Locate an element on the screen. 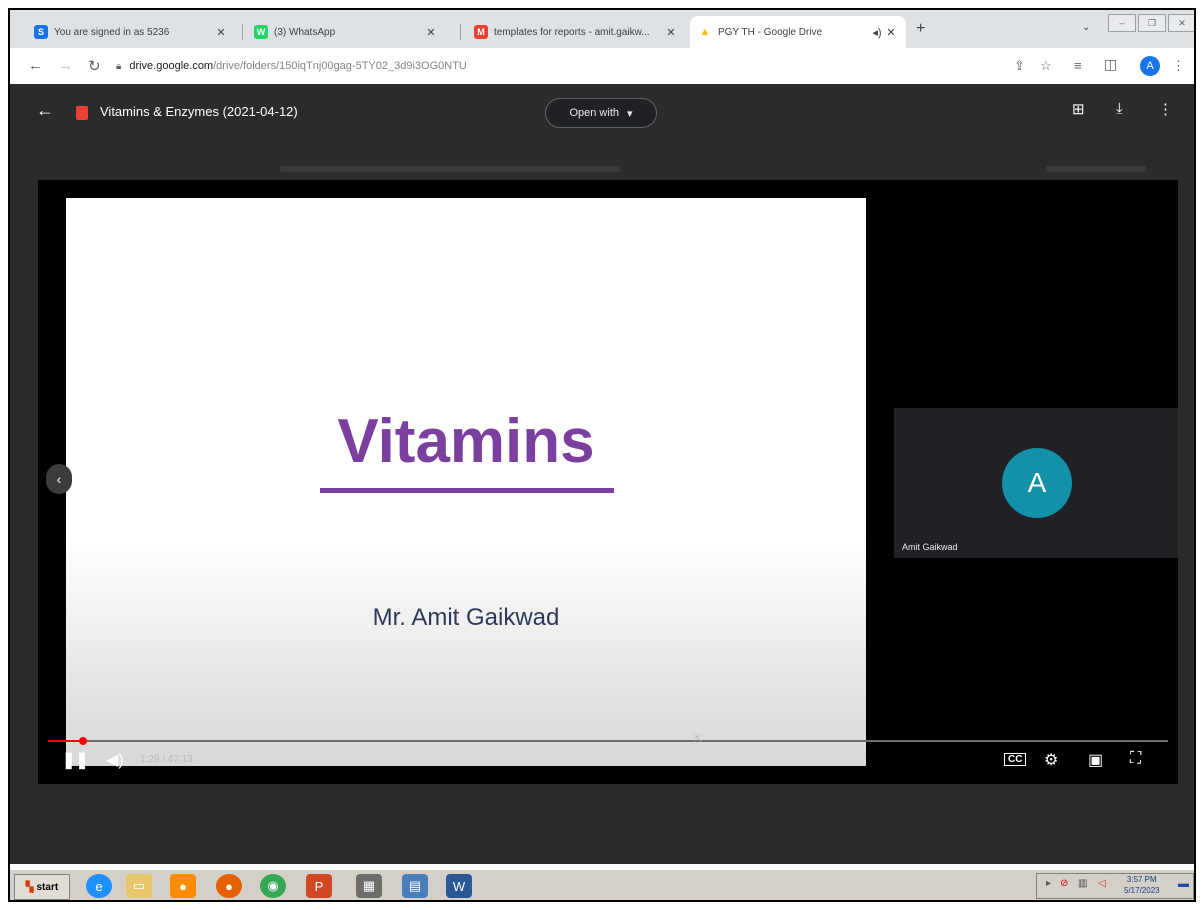 The image size is (1204, 910). clock-date: 5/17/2023 is located at coordinates (1142, 890).